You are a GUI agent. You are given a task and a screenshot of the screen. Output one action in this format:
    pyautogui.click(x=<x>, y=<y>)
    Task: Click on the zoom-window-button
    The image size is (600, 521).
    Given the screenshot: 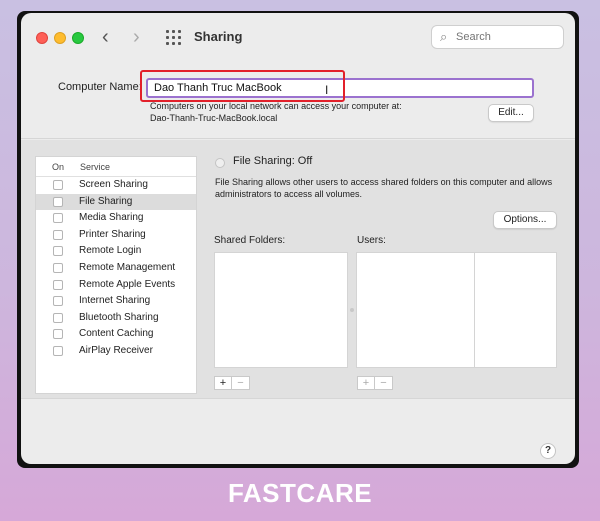 What is the action you would take?
    pyautogui.click(x=78, y=38)
    